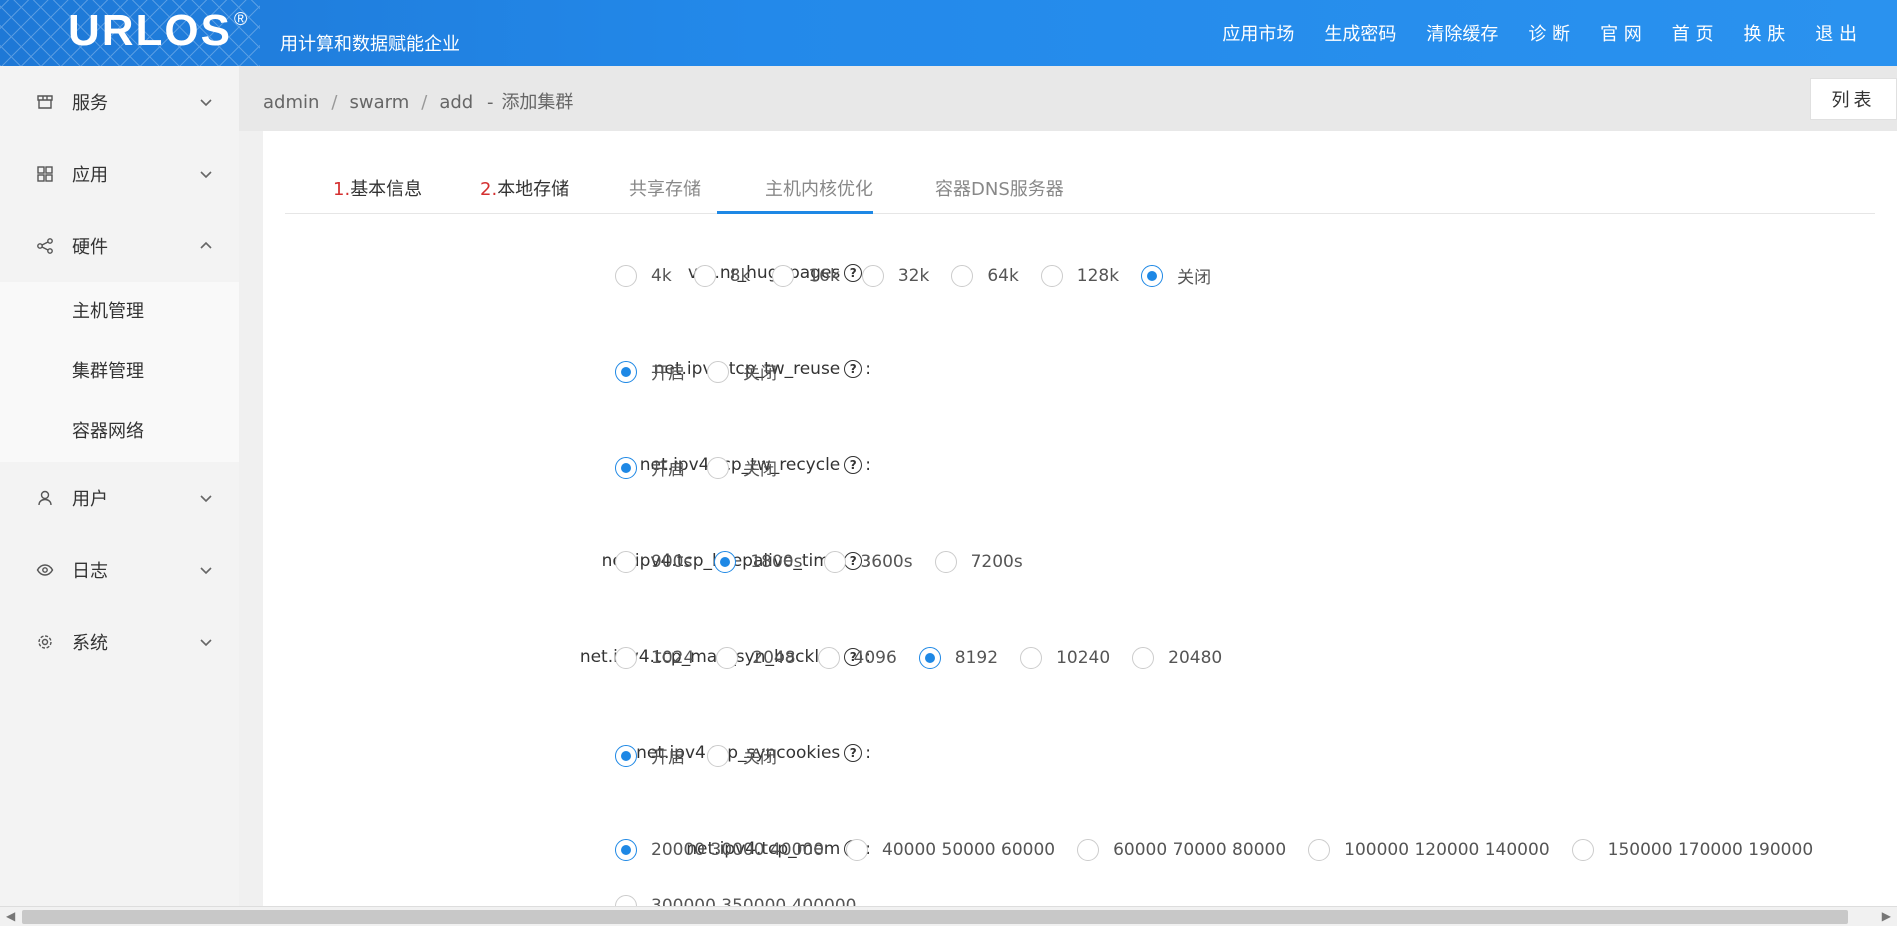 The width and height of the screenshot is (1897, 926). I want to click on radio-option: 150000 170000 190000, so click(1692, 850).